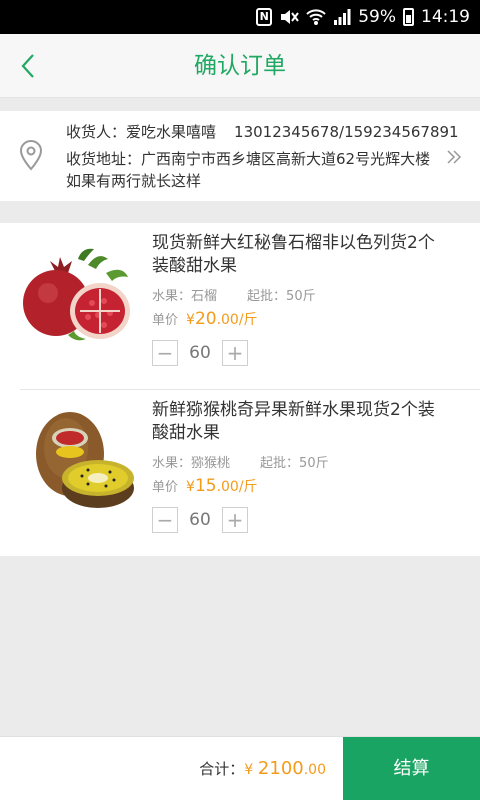 The height and width of the screenshot is (800, 480). I want to click on pomegranate-image, so click(77, 295).